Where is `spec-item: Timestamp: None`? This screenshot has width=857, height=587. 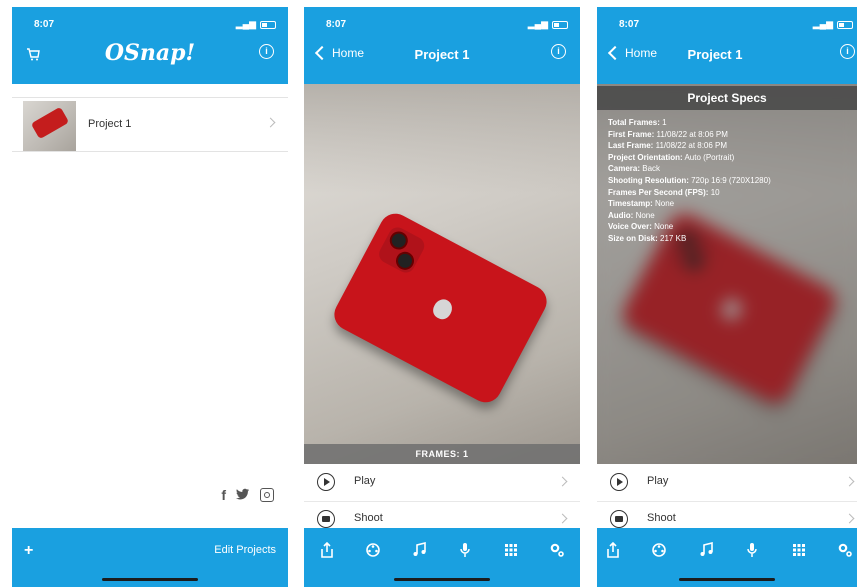 spec-item: Timestamp: None is located at coordinates (641, 204).